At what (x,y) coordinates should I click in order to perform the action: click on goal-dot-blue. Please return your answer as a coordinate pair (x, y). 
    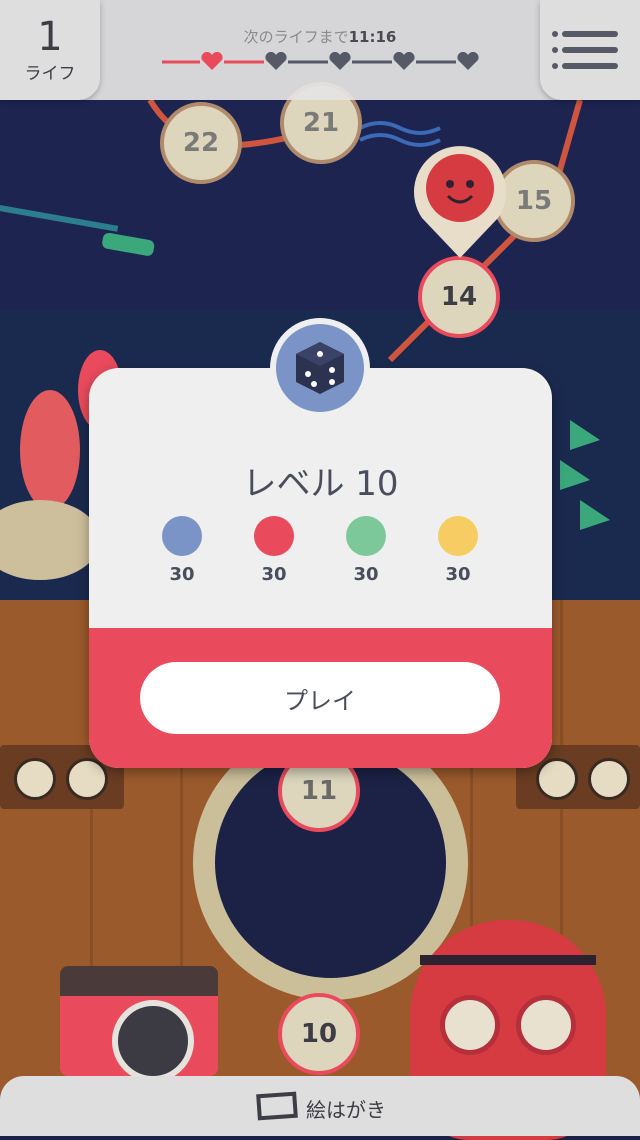
    Looking at the image, I should click on (182, 536).